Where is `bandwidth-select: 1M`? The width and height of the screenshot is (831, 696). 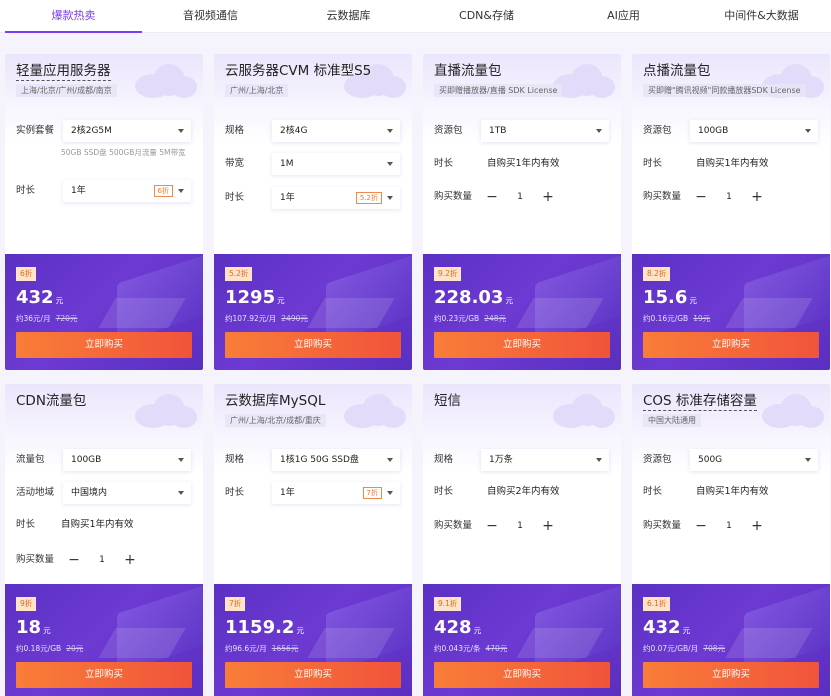
bandwidth-select: 1M is located at coordinates (336, 164).